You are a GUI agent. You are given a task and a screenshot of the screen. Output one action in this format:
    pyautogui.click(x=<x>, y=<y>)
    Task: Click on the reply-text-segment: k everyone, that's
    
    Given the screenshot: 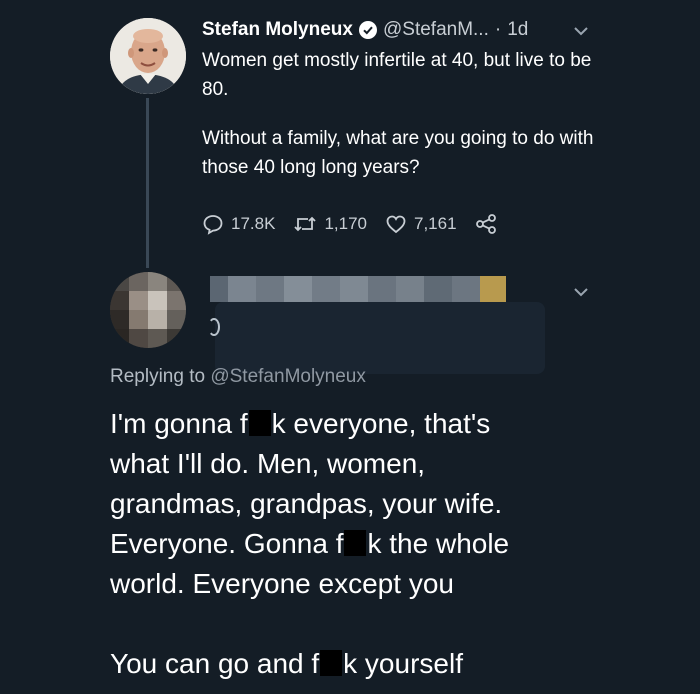 What is the action you would take?
    pyautogui.click(x=381, y=423)
    